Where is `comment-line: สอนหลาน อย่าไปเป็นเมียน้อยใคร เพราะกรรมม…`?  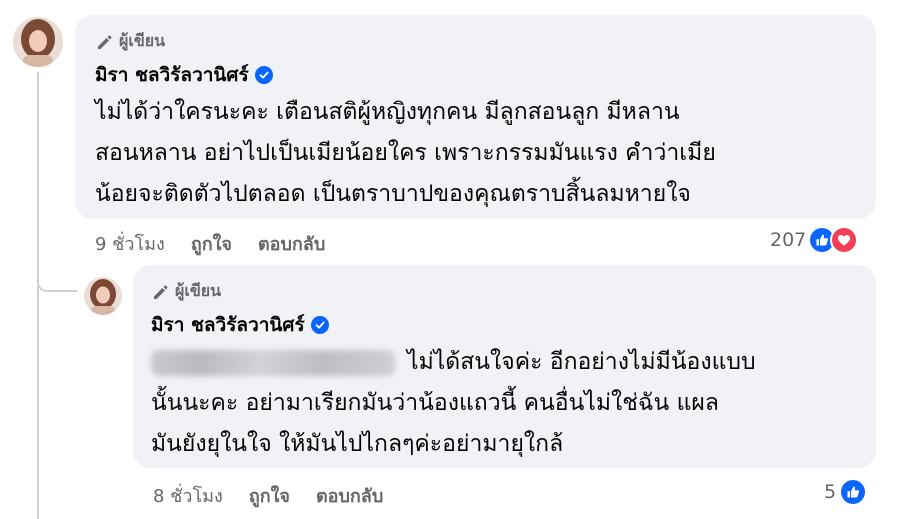 comment-line: สอนหลาน อย่าไปเป็นเมียน้อยใคร เพราะกรรมม… is located at coordinates (405, 153).